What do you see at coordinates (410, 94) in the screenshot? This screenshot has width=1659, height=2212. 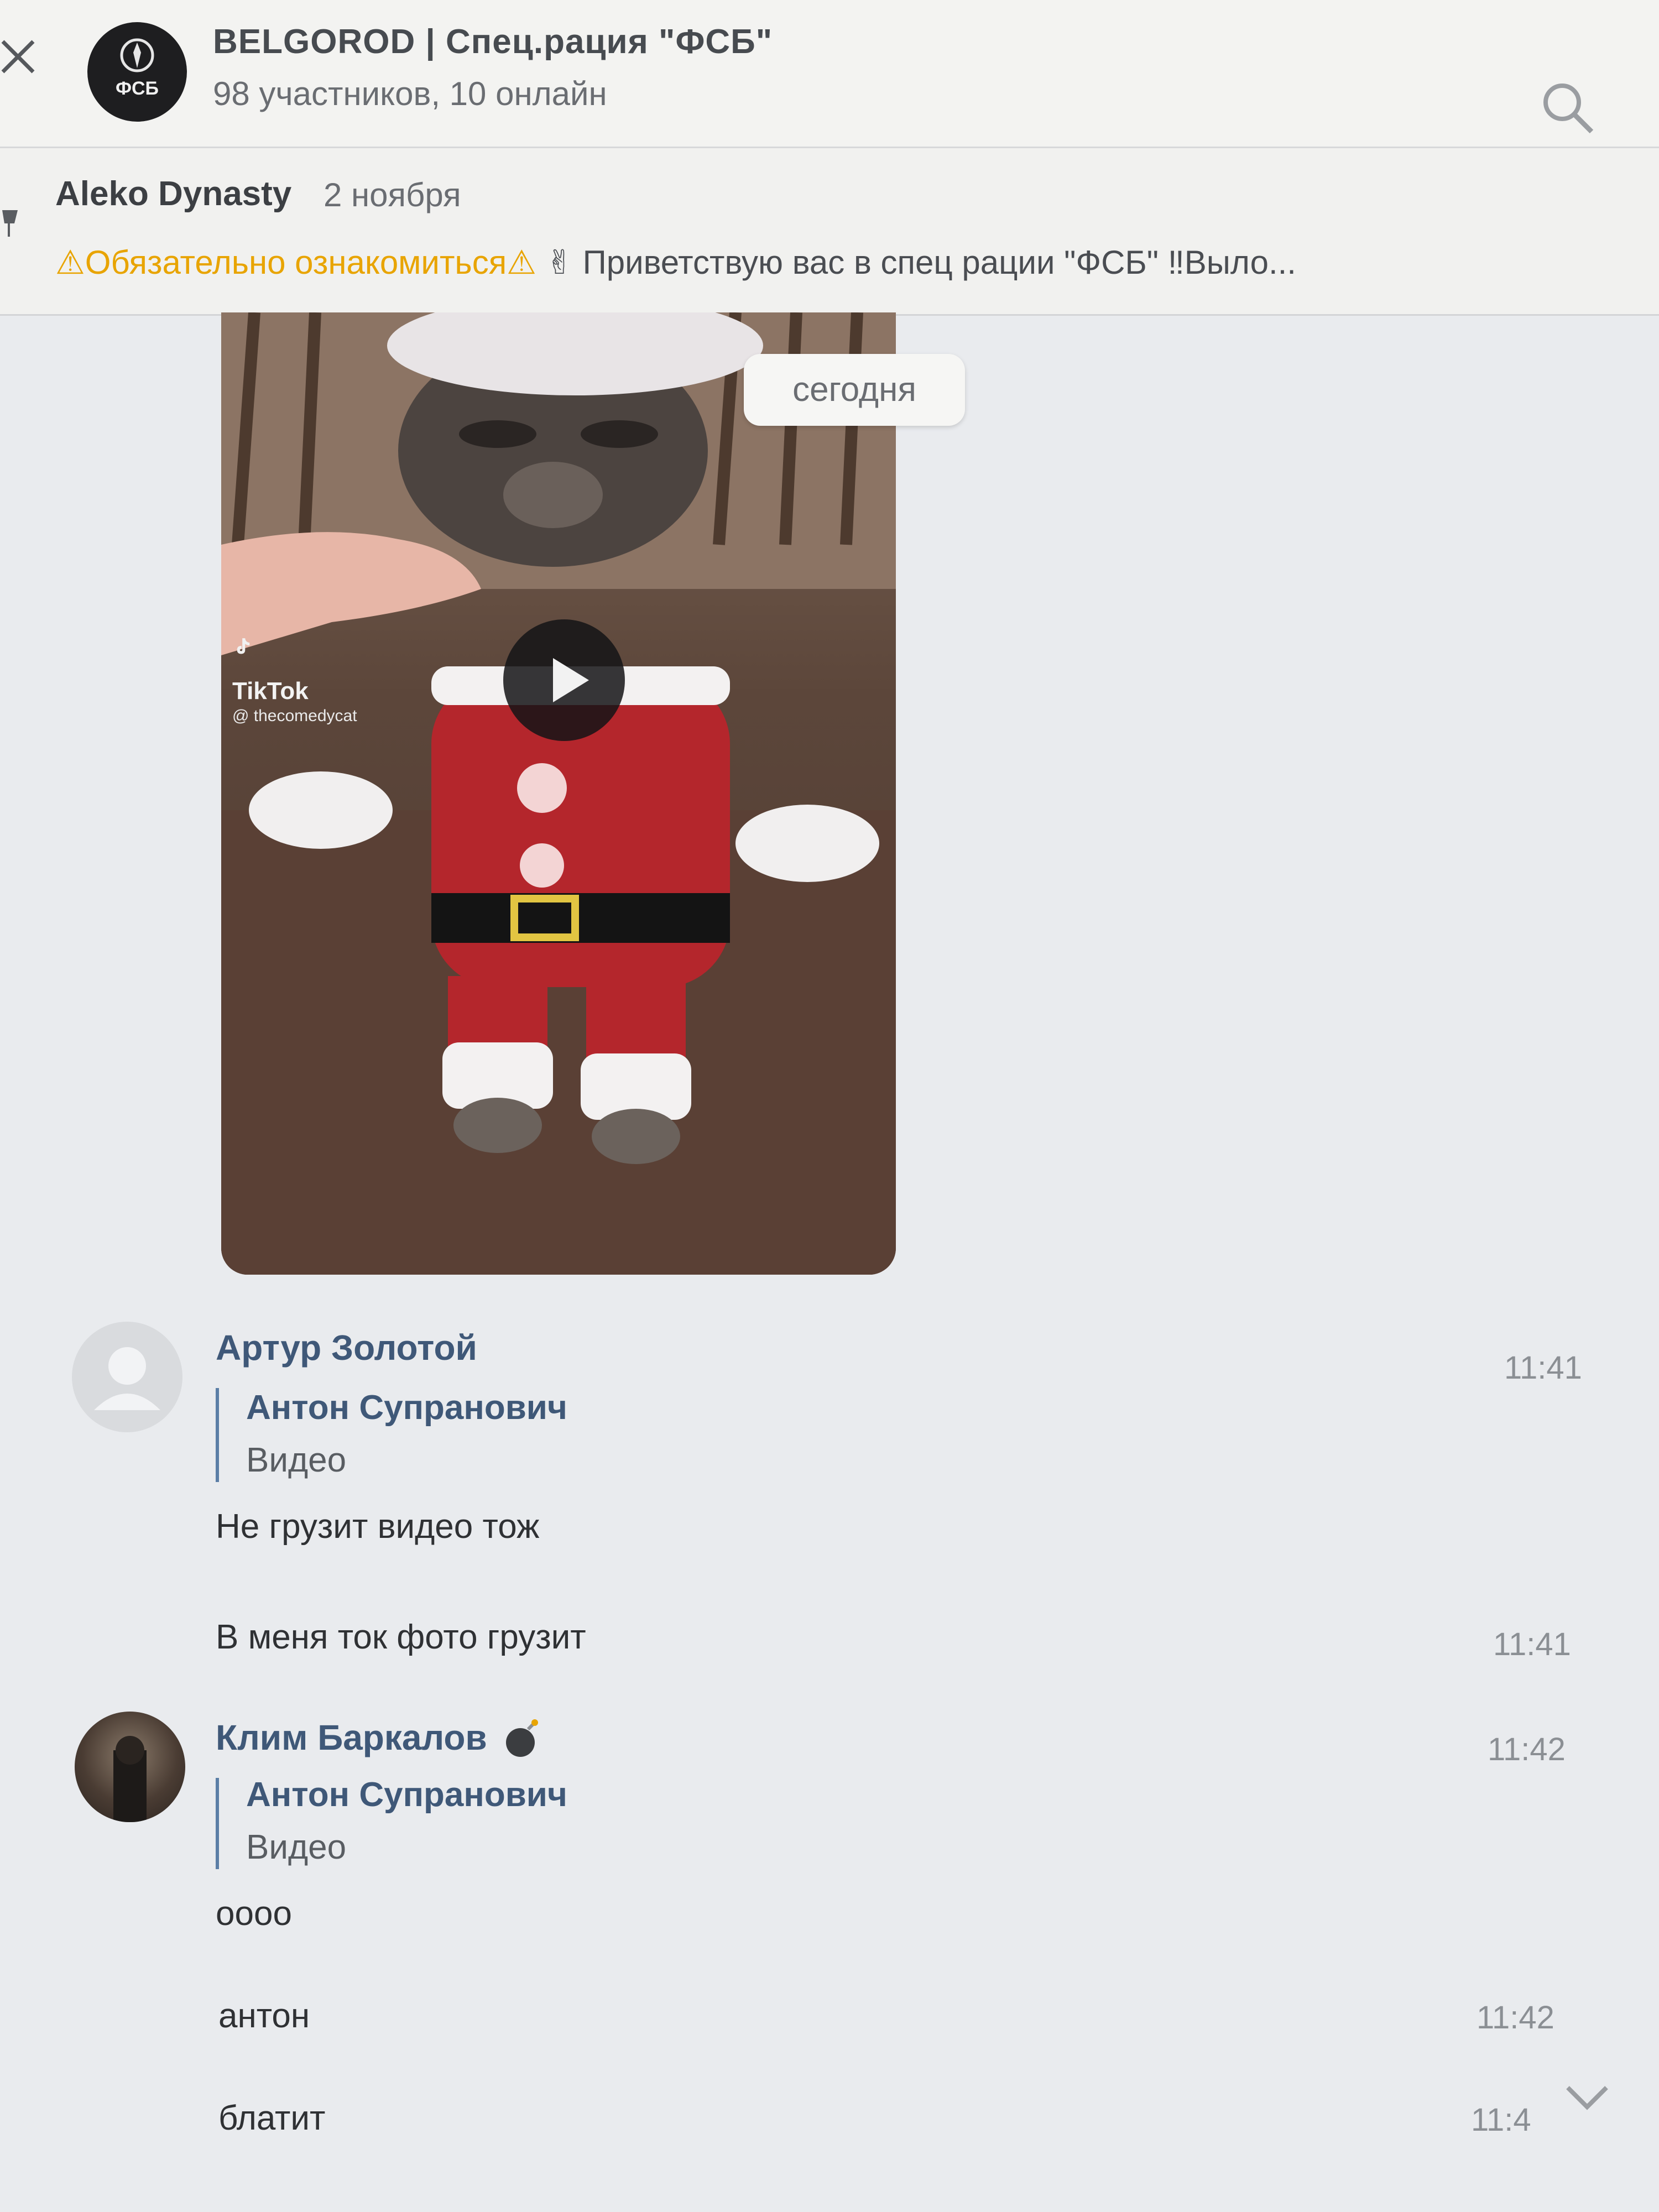 I see `chat-member-count: 98 участников, 10 онлайн` at bounding box center [410, 94].